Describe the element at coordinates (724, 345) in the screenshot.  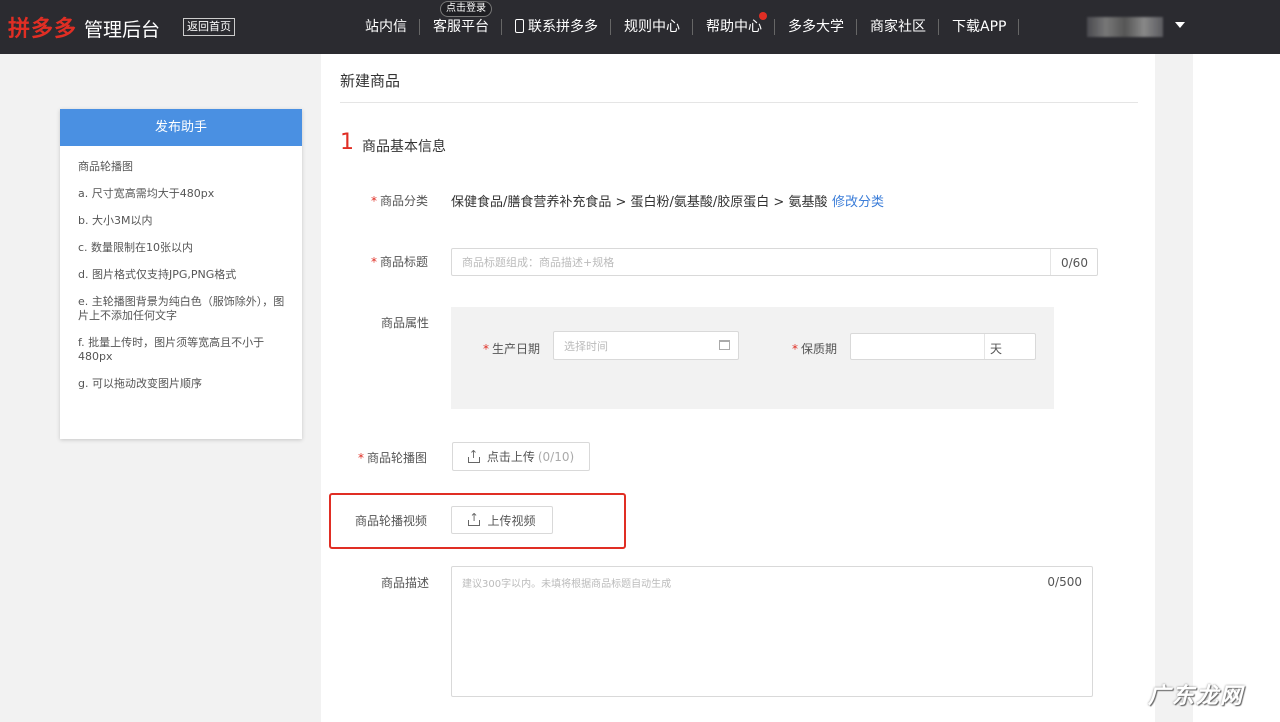
I see `calendar-icon` at that location.